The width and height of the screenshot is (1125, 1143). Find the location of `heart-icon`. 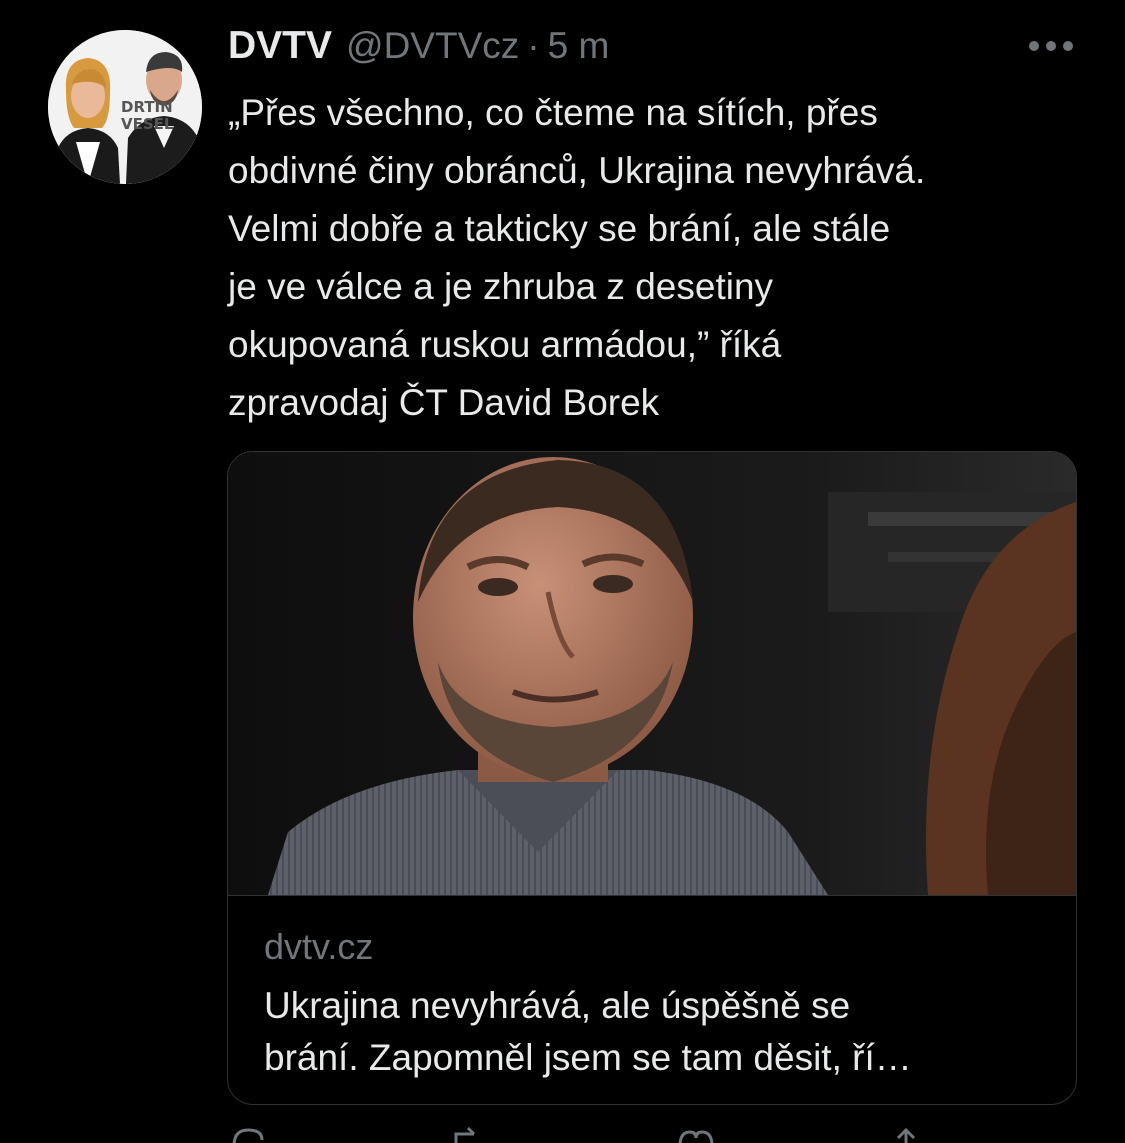

heart-icon is located at coordinates (696, 1134).